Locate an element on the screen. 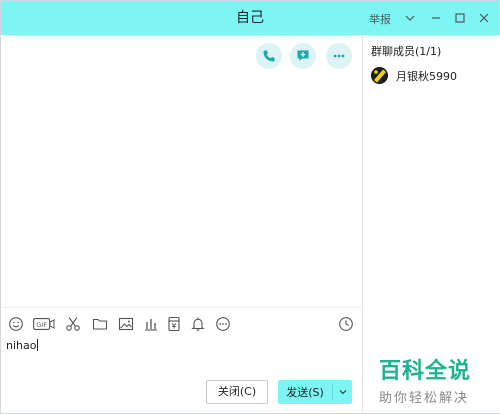  send-button: 发送(S) is located at coordinates (315, 392).